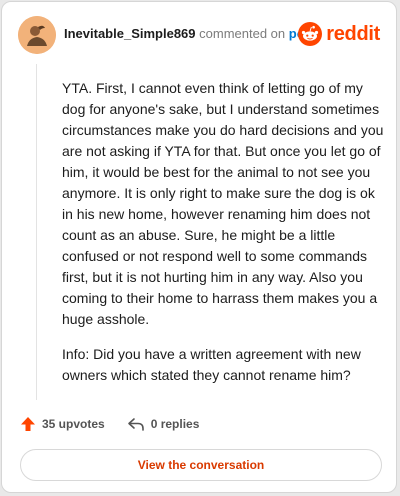  Describe the element at coordinates (310, 34) in the screenshot. I see `reddit-snoo-icon` at that location.